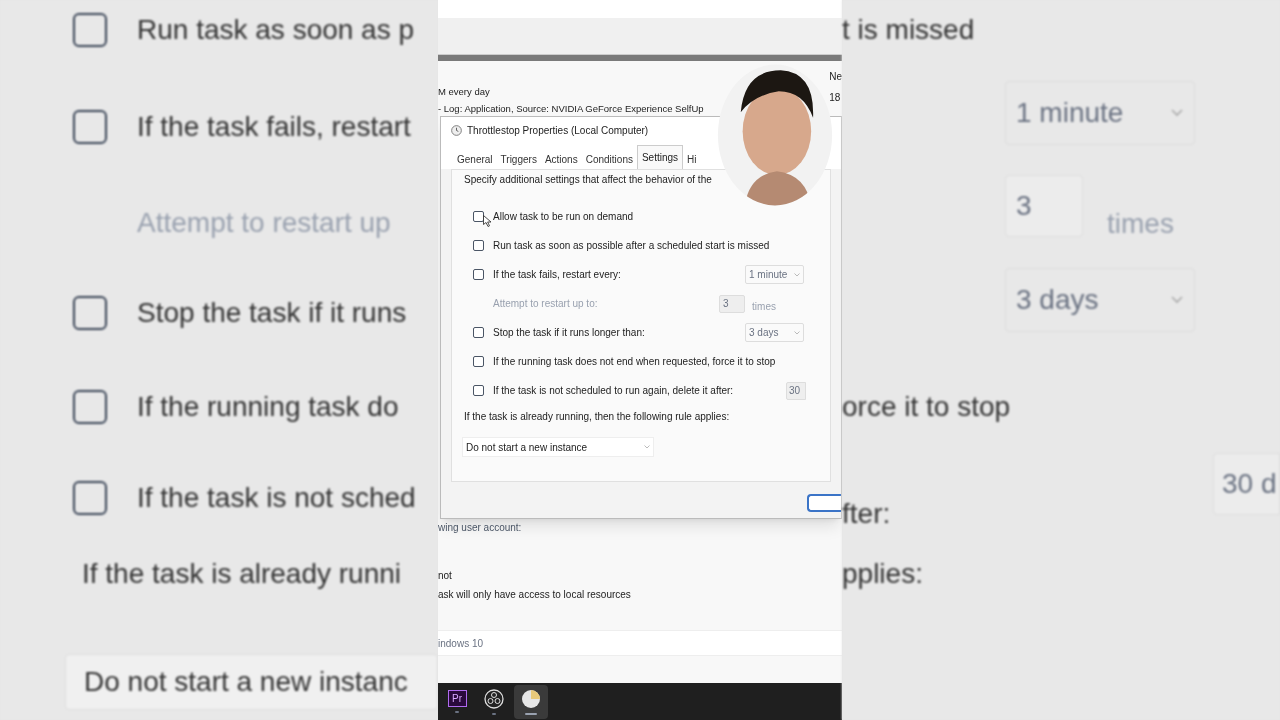 Image resolution: width=1280 pixels, height=720 pixels. I want to click on dropdown: 3 days, so click(774, 332).